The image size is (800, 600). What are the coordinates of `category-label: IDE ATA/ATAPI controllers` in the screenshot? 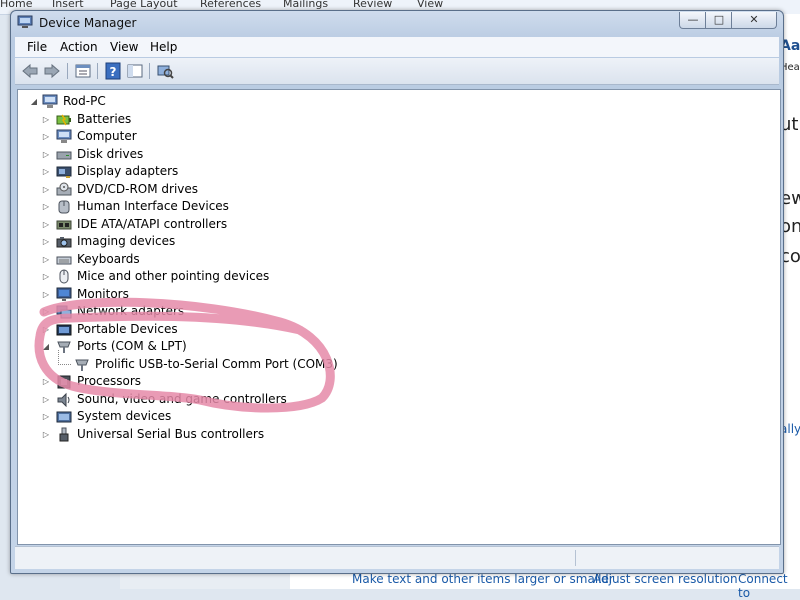 It's located at (152, 223).